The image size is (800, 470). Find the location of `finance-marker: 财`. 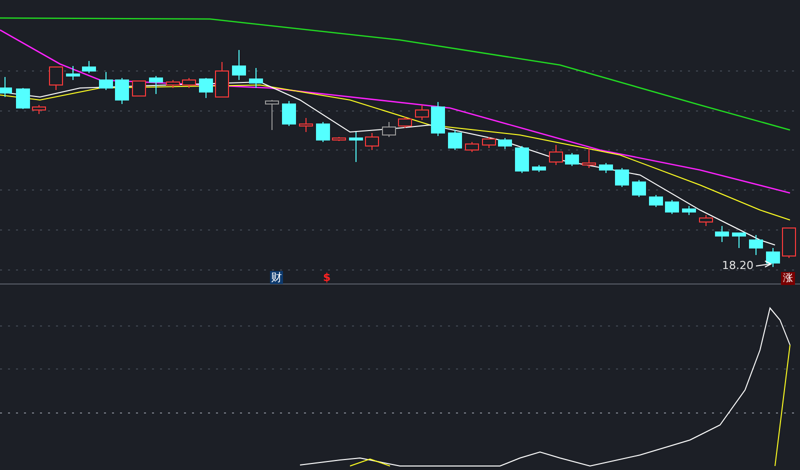

finance-marker: 财 is located at coordinates (276, 277).